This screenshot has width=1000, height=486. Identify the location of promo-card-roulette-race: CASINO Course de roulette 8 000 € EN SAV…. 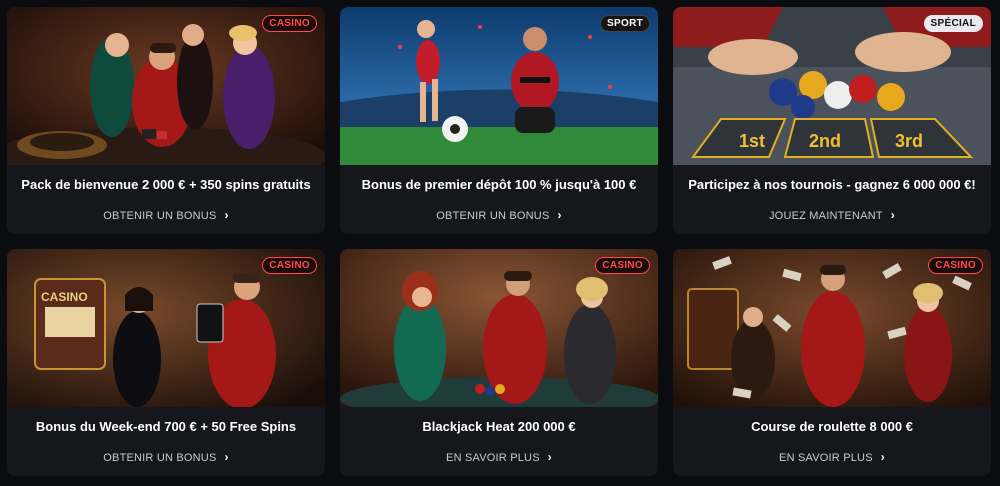
(832, 362).